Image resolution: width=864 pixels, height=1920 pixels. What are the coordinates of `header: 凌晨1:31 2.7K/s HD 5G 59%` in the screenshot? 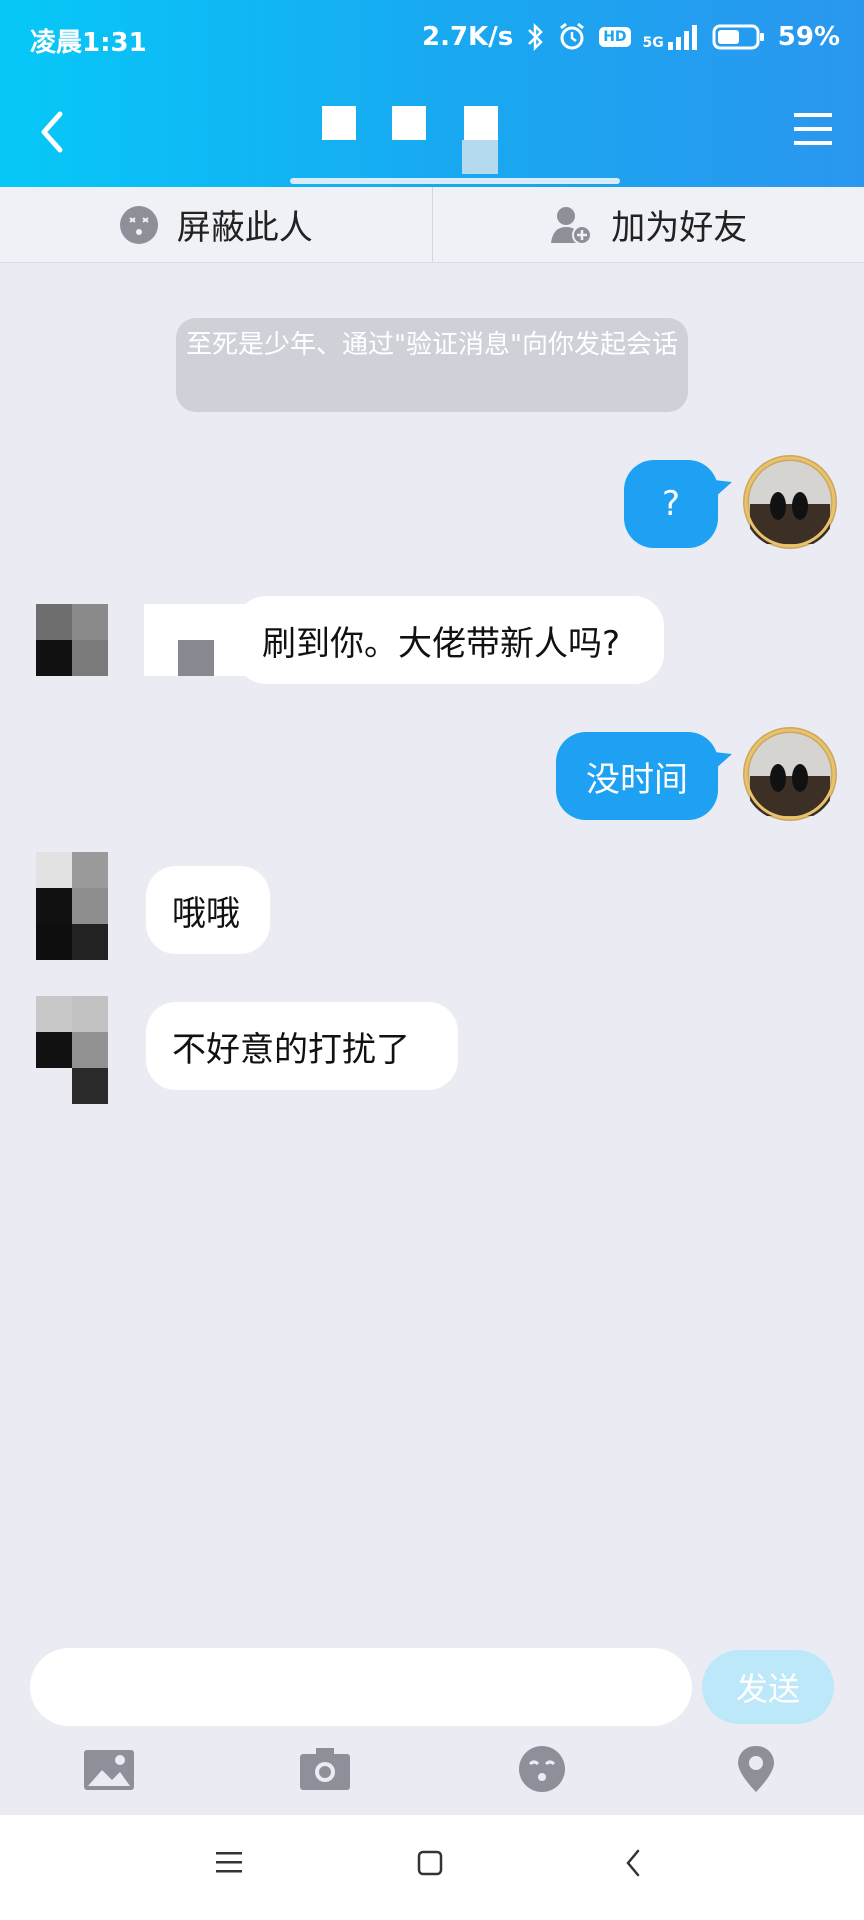 It's located at (432, 93).